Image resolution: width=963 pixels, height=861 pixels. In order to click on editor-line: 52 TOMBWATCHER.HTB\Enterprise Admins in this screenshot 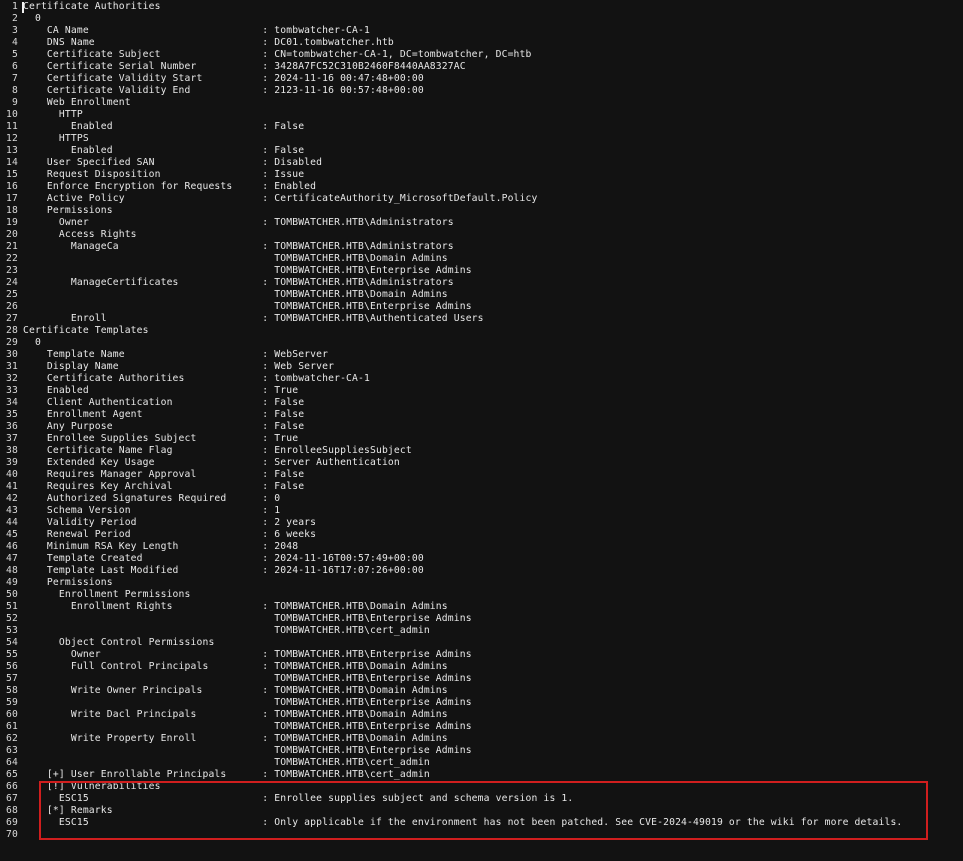, I will do `click(481, 619)`.